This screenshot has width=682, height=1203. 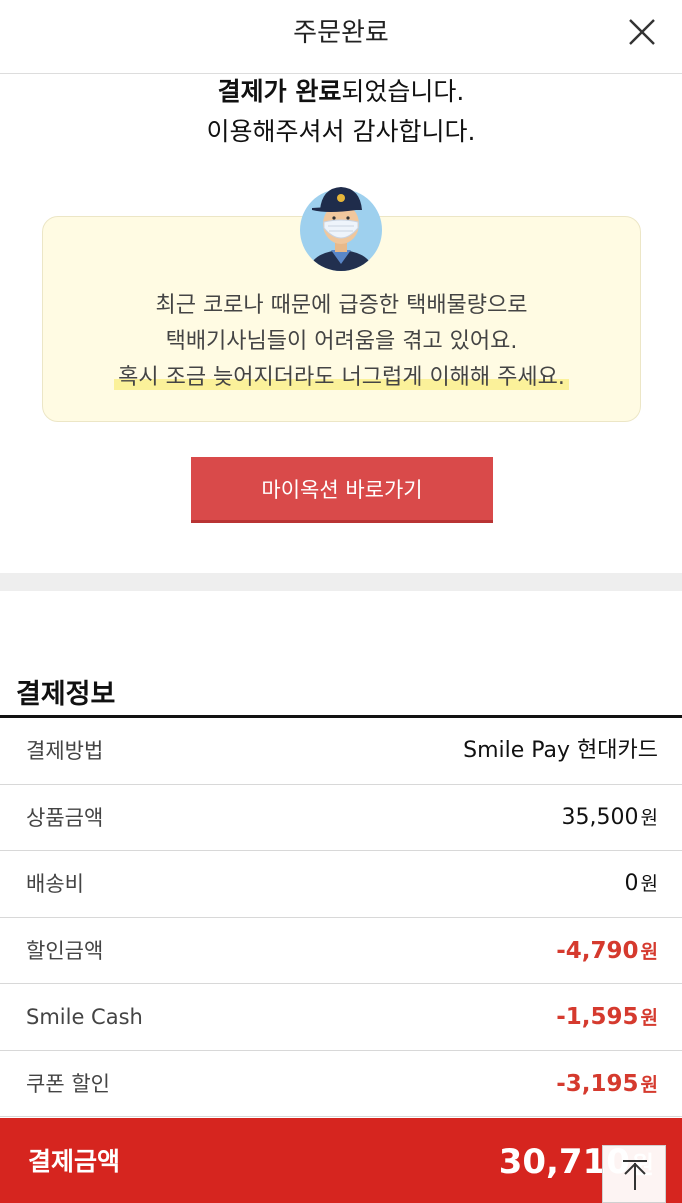 I want to click on completion-message: 결제가 완료되었습니다. 이용해주셔서 감사합니다., so click(x=341, y=112).